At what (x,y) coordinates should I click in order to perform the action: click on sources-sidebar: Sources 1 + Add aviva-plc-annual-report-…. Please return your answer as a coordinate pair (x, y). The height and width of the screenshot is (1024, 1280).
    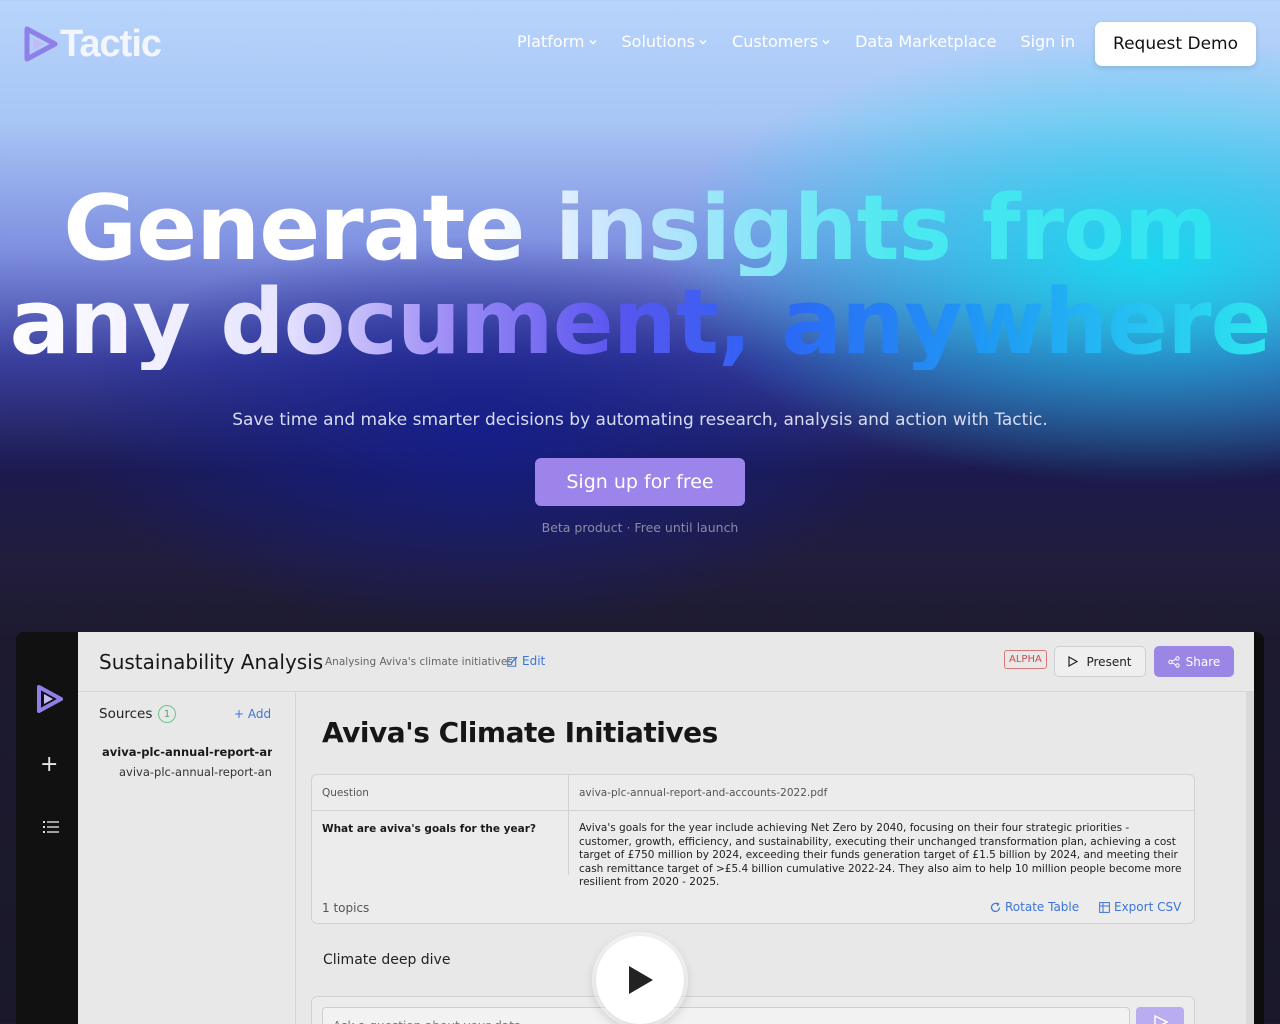
    Looking at the image, I should click on (187, 858).